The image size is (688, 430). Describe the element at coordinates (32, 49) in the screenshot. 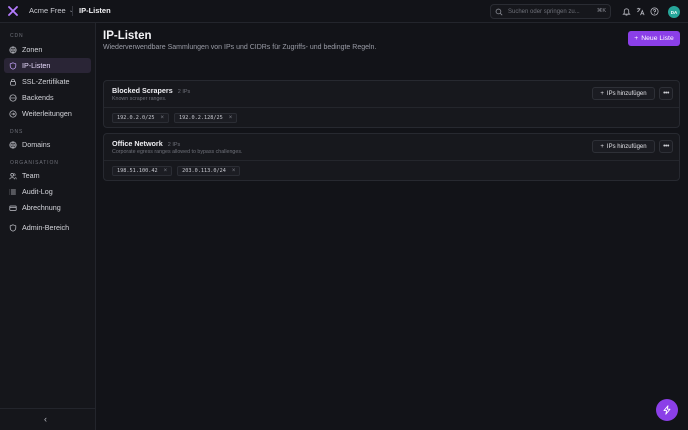

I see `sidebar-item-label: Zonen` at that location.